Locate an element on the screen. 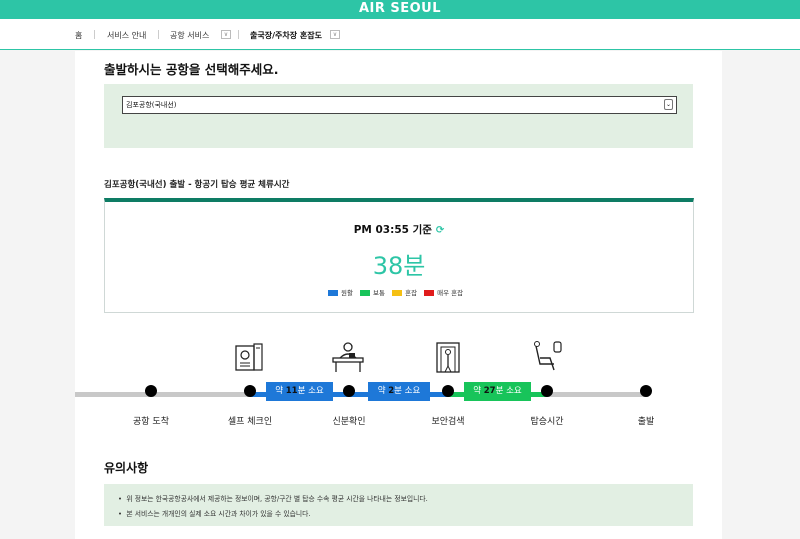  id-check-desk-icon is located at coordinates (348, 357).